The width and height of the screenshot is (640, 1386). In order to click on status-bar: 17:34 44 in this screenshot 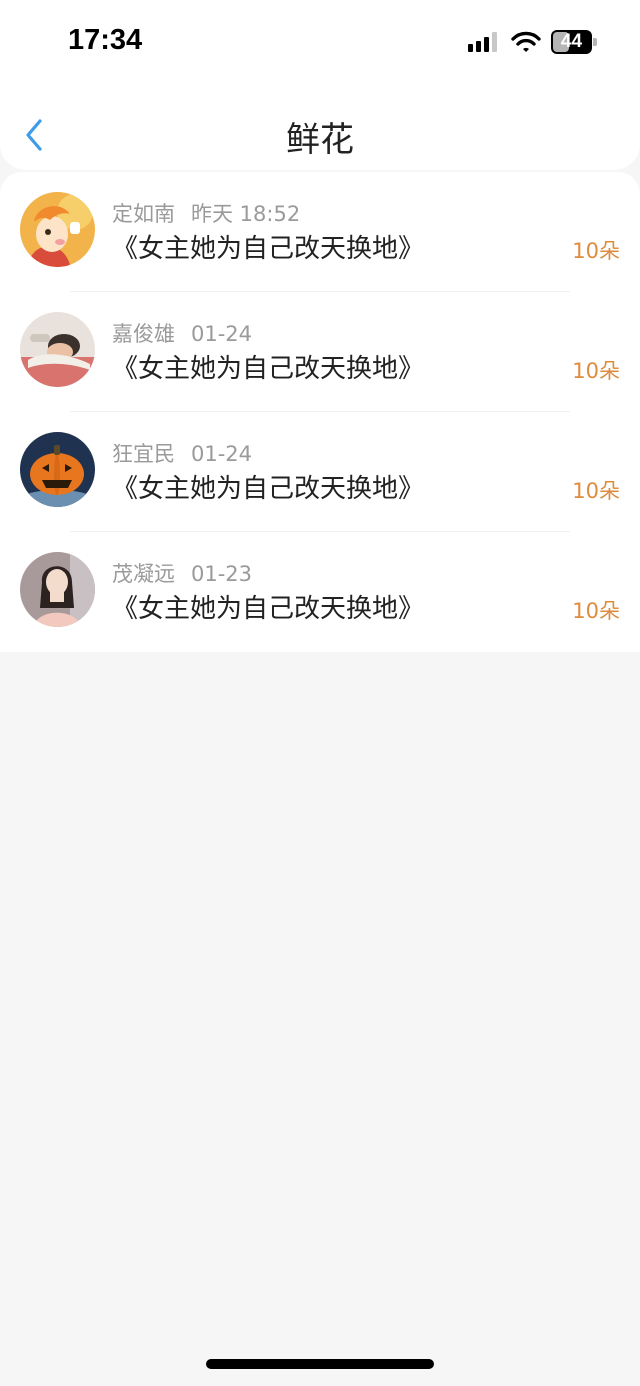, I will do `click(320, 44)`.